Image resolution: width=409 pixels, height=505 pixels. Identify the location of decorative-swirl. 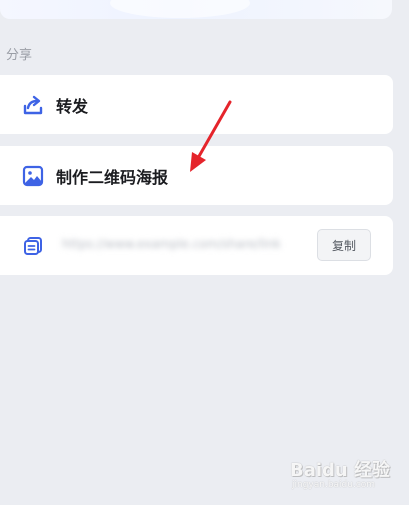
(180, 9).